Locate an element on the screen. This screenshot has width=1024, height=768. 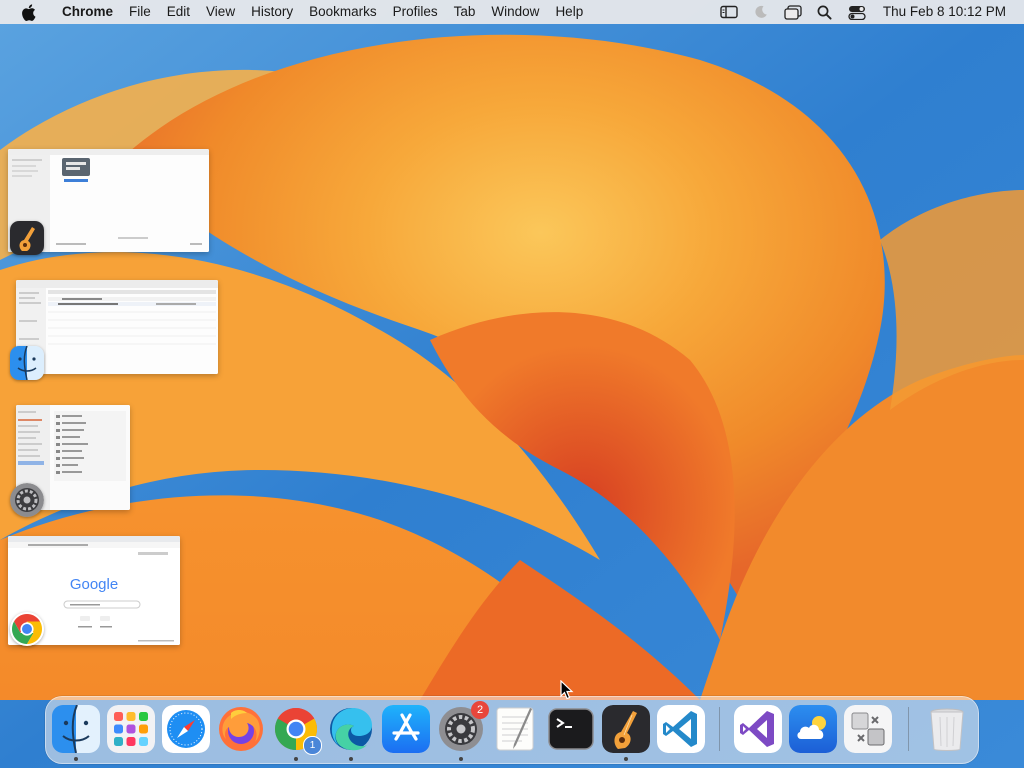
chrome-icon: 1 is located at coordinates (297, 730).